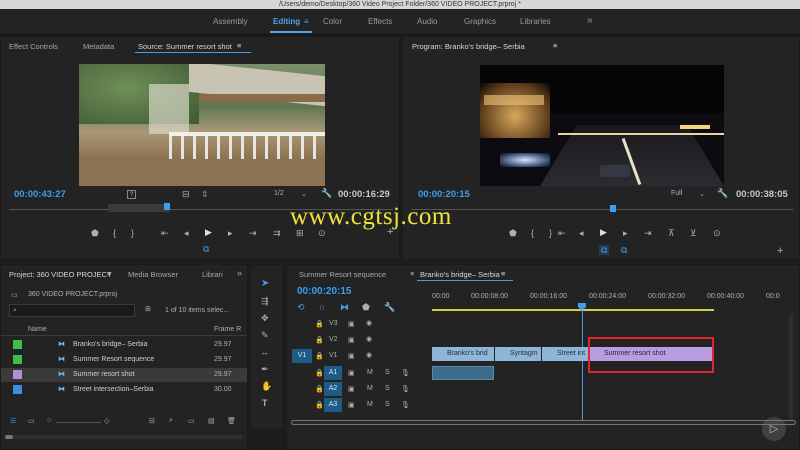 Image resolution: width=800 pixels, height=450 pixels. Describe the element at coordinates (265, 301) in the screenshot. I see `track-select-tool-icon: ⇶` at that location.